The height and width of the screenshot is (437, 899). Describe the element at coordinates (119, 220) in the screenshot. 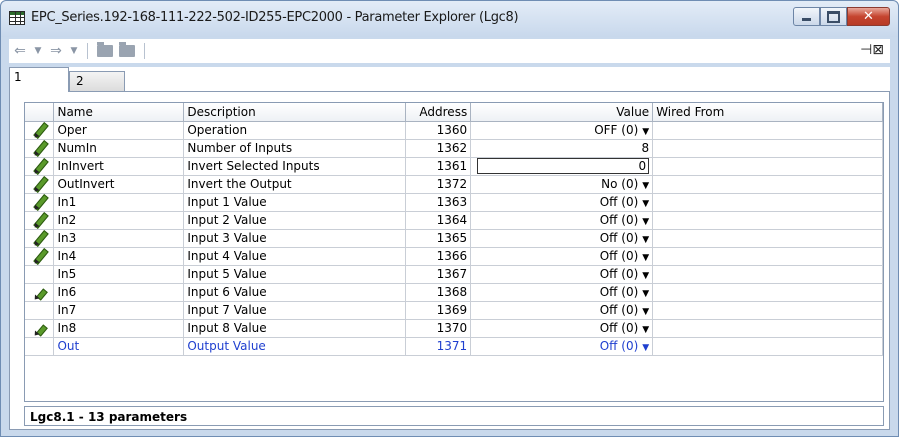

I see `parameter-name: In2` at that location.